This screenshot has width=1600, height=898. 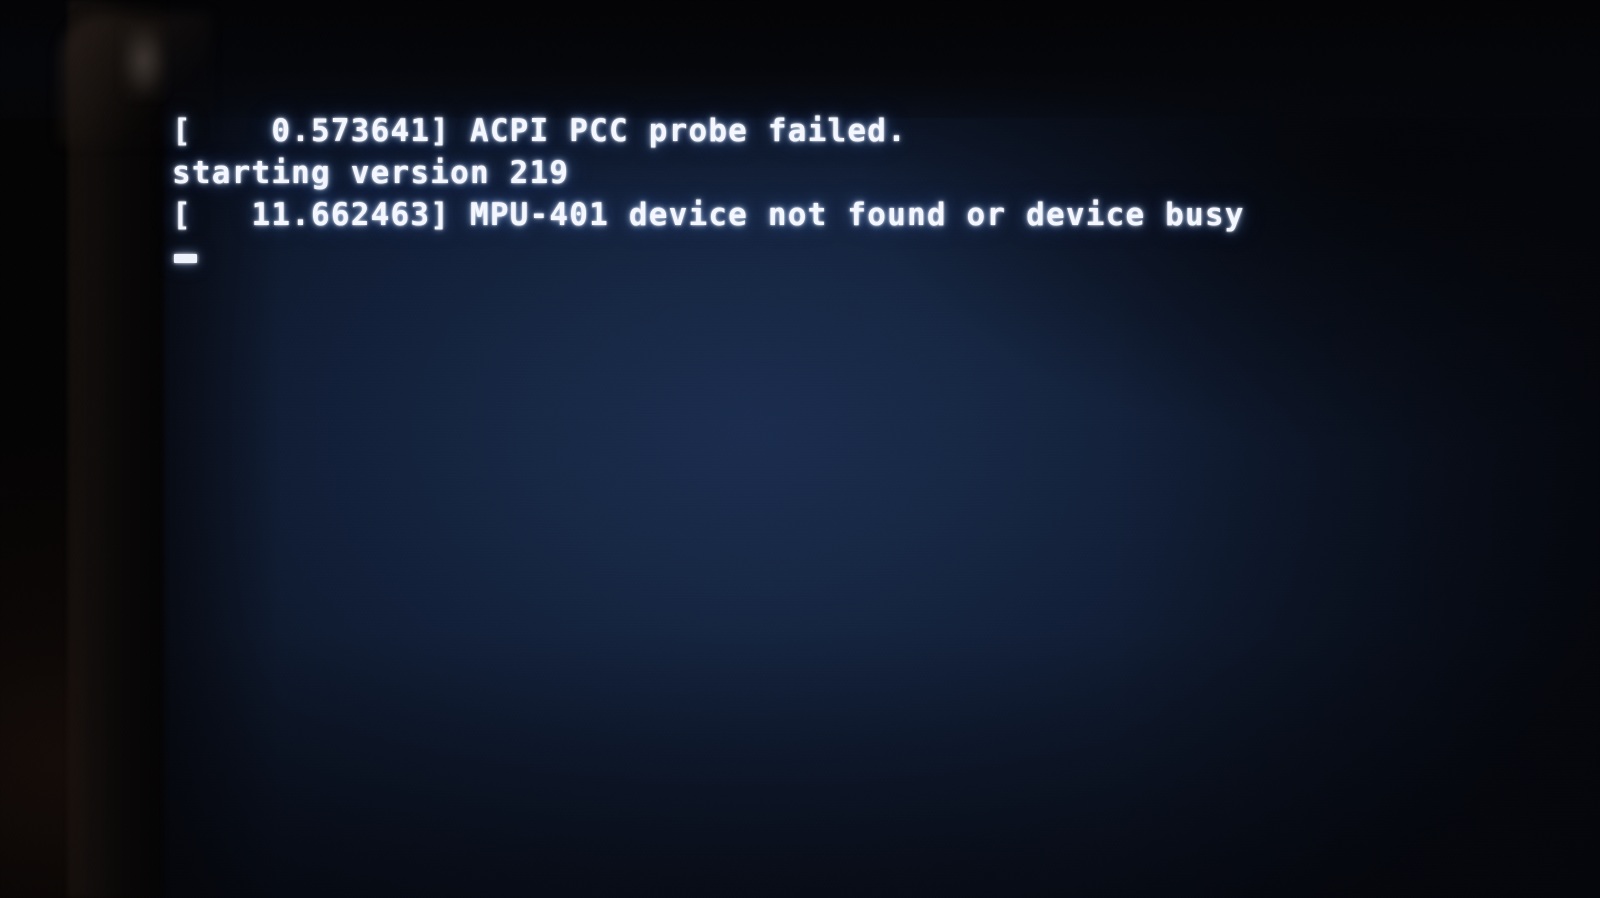 What do you see at coordinates (872, 257) in the screenshot?
I see `console-cursor-line` at bounding box center [872, 257].